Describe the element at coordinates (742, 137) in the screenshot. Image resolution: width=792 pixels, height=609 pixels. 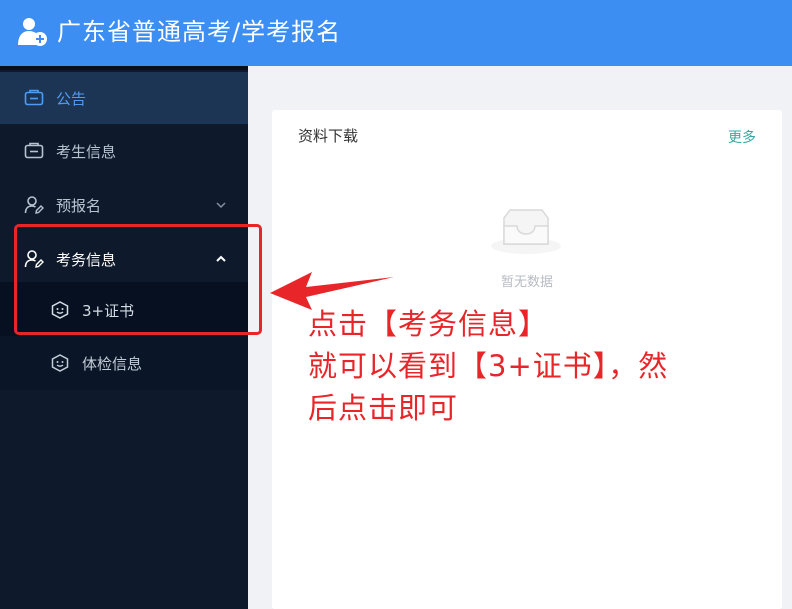
I see `more-link: 更多` at that location.